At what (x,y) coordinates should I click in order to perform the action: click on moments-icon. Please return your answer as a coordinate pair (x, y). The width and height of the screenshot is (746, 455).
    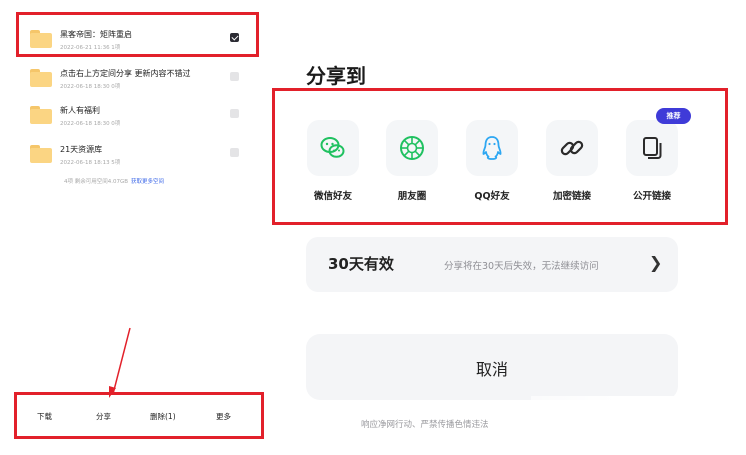
    Looking at the image, I should click on (412, 148).